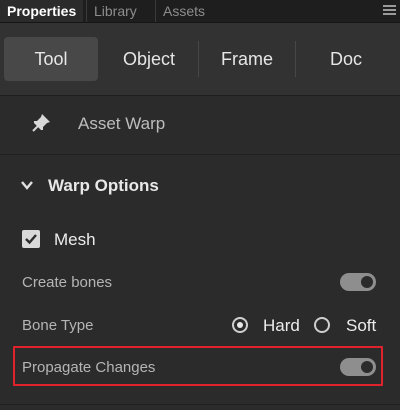 The height and width of the screenshot is (410, 400). I want to click on mesh-option: Mesh, so click(200, 241).